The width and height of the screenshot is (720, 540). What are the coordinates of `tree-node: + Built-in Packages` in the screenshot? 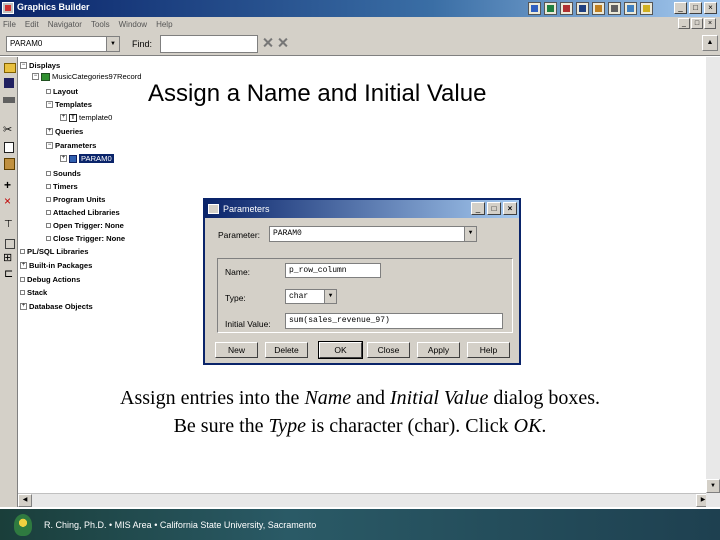 It's located at (56, 265).